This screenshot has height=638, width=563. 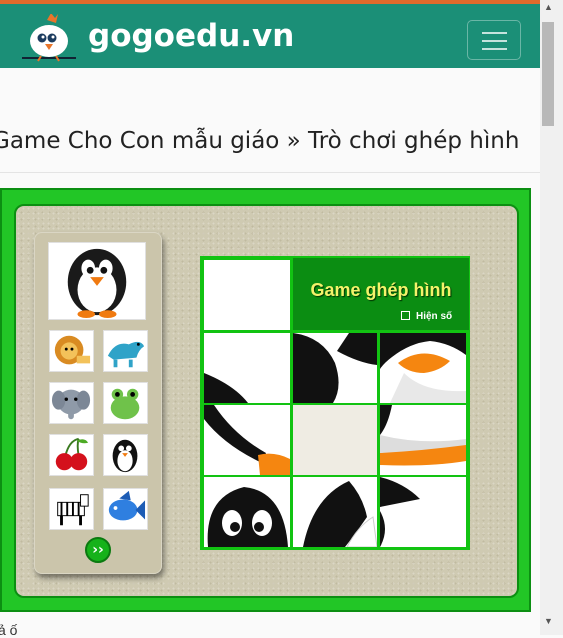 What do you see at coordinates (548, 7) in the screenshot?
I see `scroll-up-icon: ▲` at bounding box center [548, 7].